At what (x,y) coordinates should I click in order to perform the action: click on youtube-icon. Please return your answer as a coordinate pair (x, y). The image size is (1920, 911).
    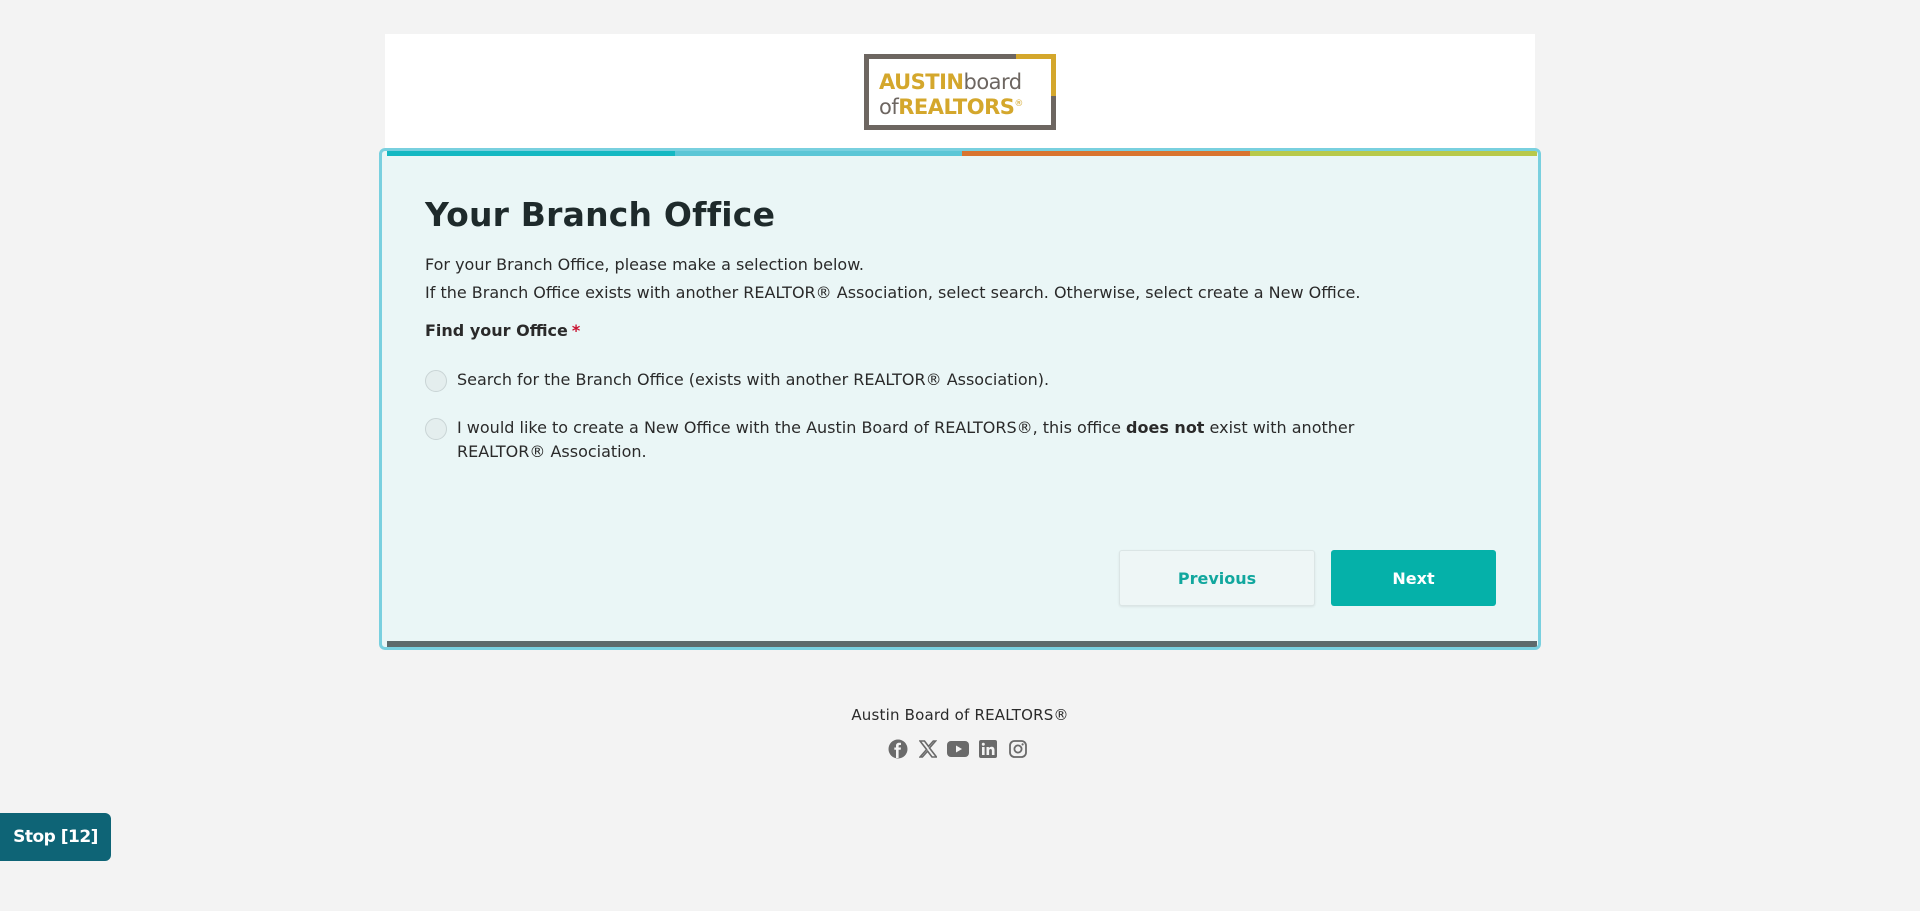
    Looking at the image, I should click on (958, 749).